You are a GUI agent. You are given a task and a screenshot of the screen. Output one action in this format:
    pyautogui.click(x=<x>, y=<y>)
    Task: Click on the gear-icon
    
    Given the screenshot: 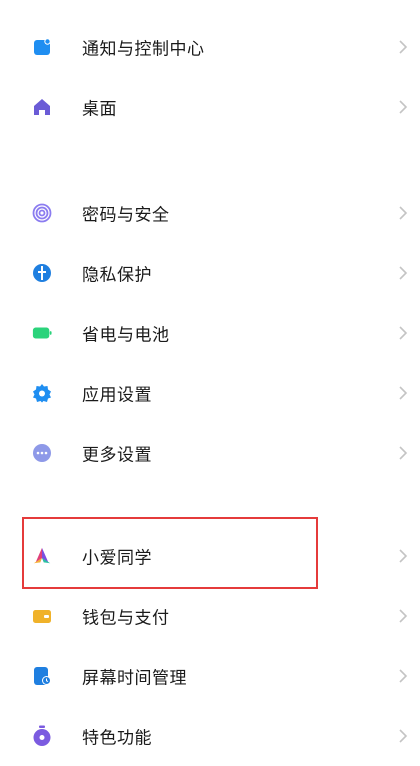 What is the action you would take?
    pyautogui.click(x=42, y=393)
    